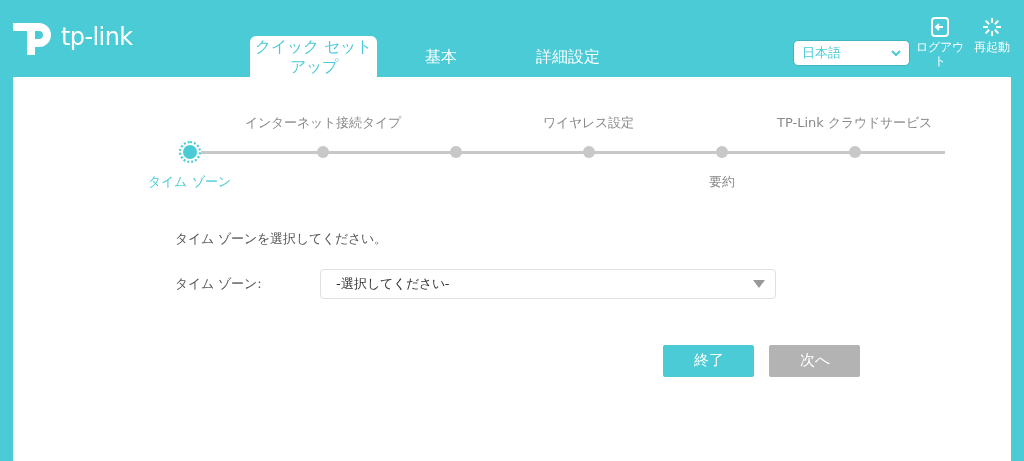  Describe the element at coordinates (282, 239) in the screenshot. I see `instruction-text: タイム ゾーンを選択してください。` at that location.